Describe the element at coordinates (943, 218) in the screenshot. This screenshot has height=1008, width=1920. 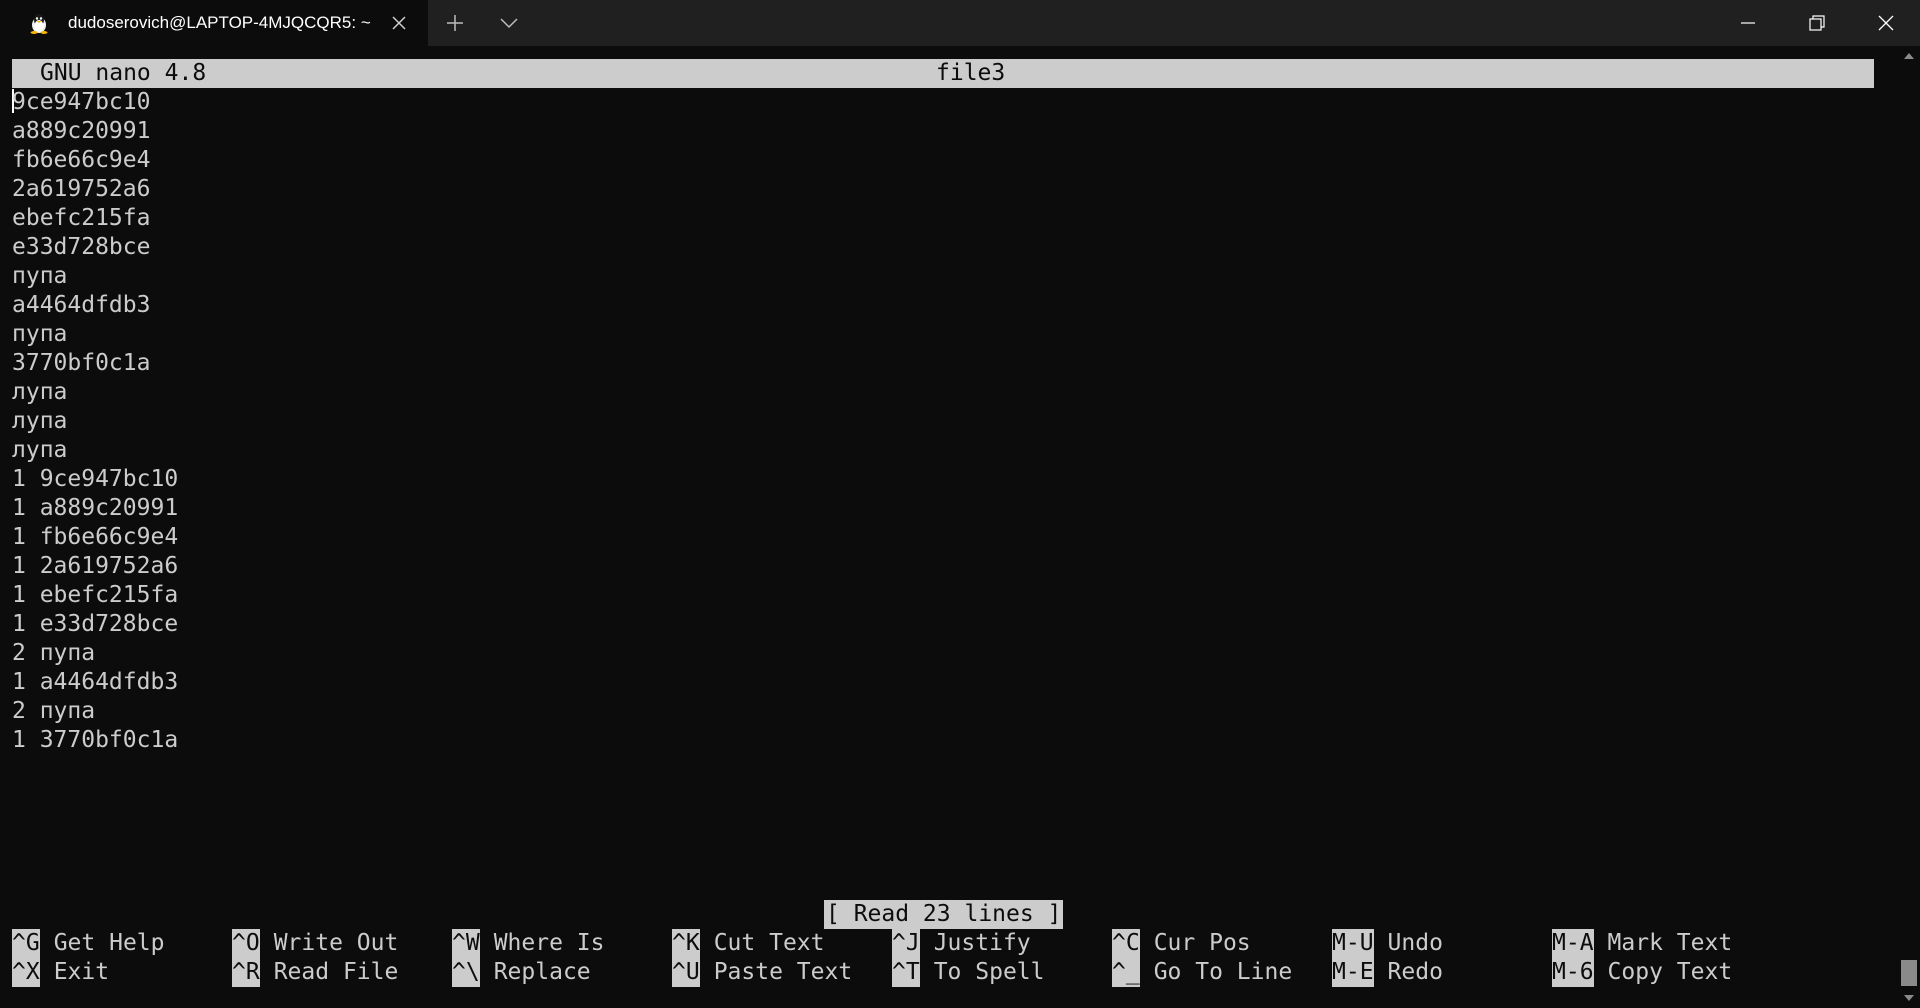
I see `editor-line: ebefc215fa` at that location.